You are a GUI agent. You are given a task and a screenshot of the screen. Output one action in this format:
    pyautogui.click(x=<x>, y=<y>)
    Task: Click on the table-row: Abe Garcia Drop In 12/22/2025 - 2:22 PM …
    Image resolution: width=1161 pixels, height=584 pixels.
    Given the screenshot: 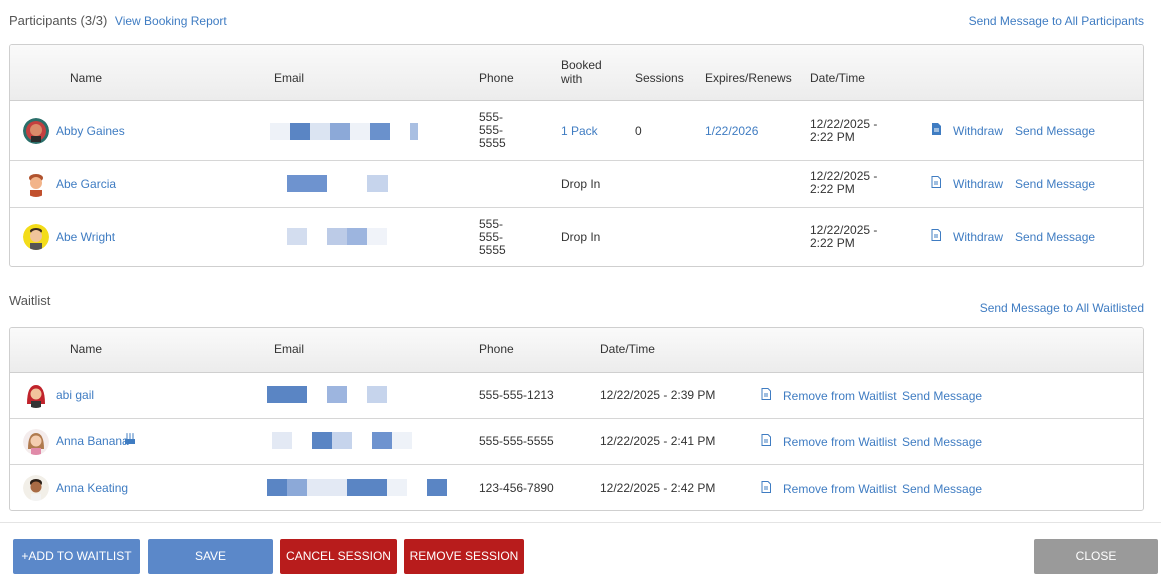 What is the action you would take?
    pyautogui.click(x=576, y=184)
    